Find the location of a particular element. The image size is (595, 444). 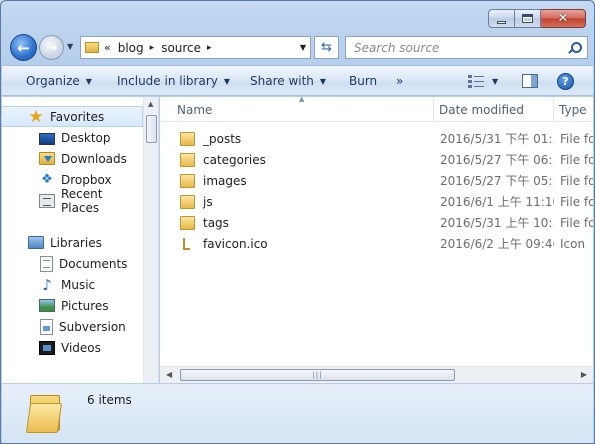

close-button: ✕ is located at coordinates (563, 18).